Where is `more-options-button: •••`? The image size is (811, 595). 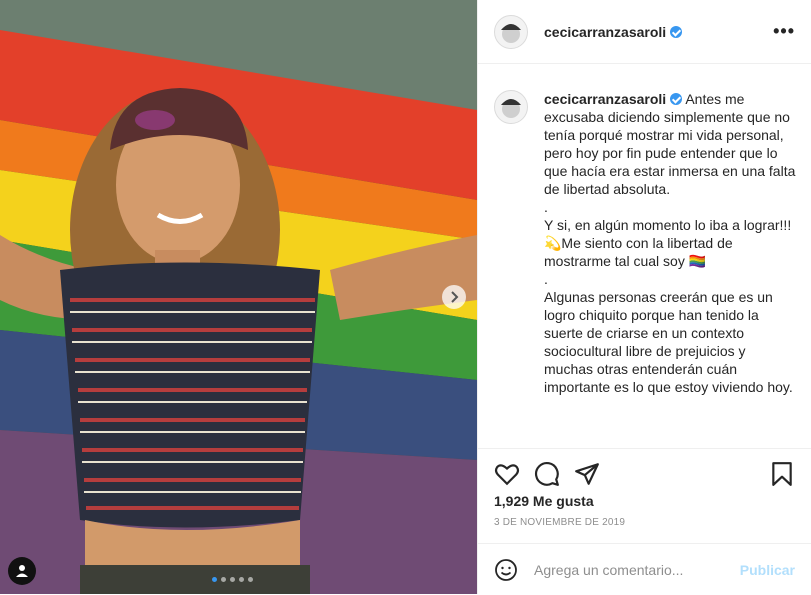
more-options-button: ••• is located at coordinates (784, 31).